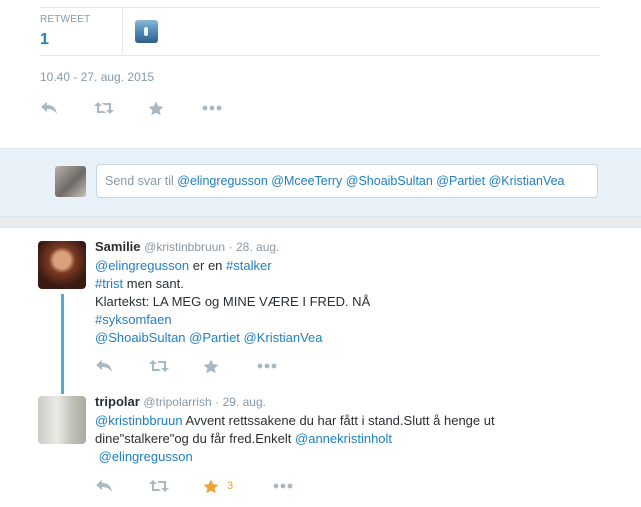 This screenshot has width=641, height=507. What do you see at coordinates (146, 31) in the screenshot?
I see `retweeter-avatar` at bounding box center [146, 31].